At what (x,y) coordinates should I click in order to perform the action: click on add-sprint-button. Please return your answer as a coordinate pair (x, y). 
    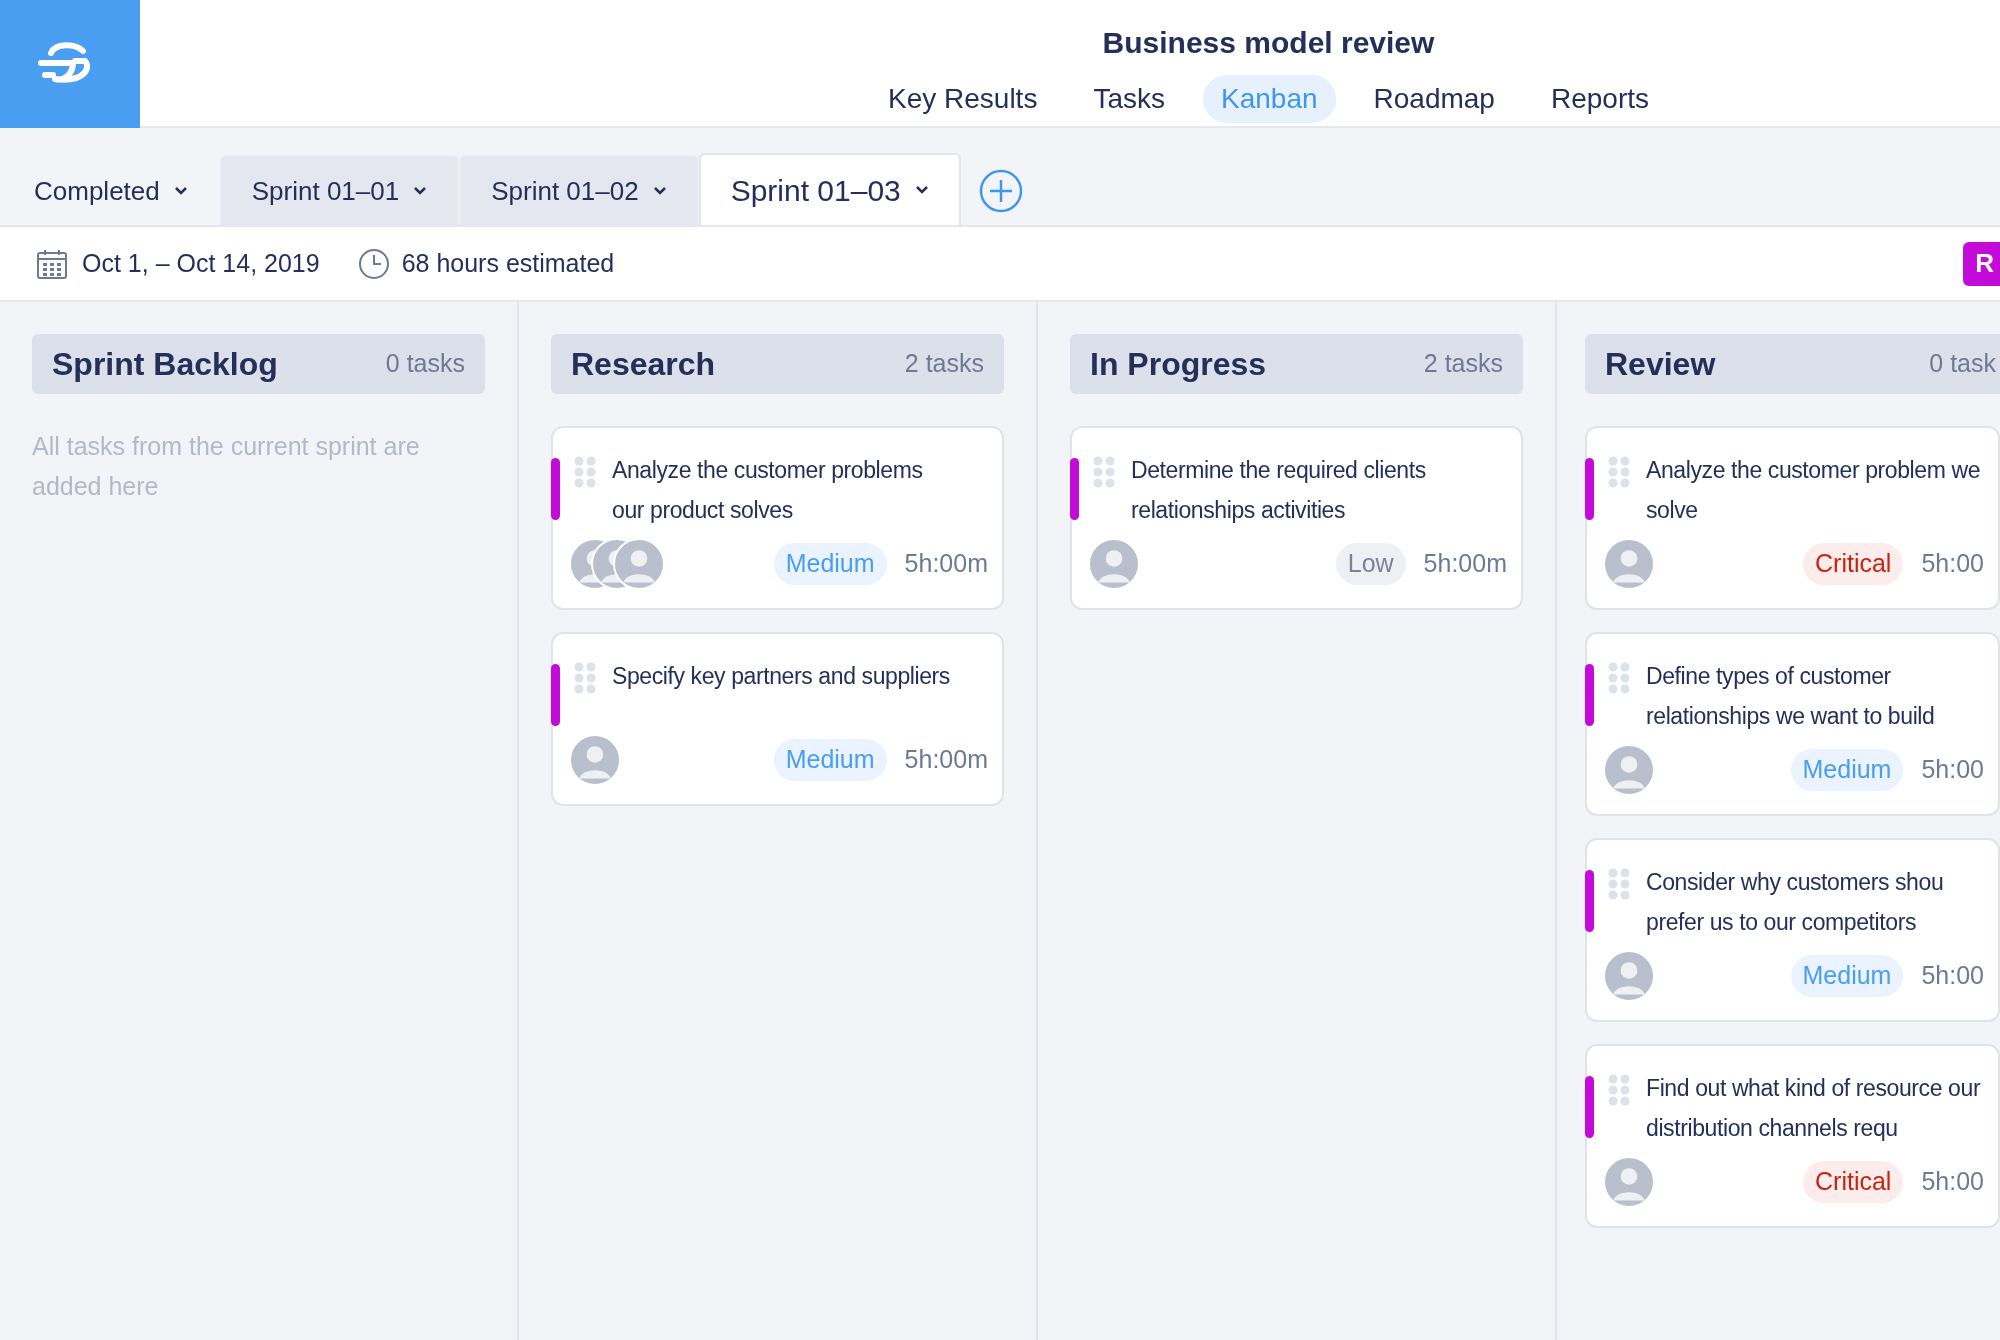
    Looking at the image, I should click on (1000, 191).